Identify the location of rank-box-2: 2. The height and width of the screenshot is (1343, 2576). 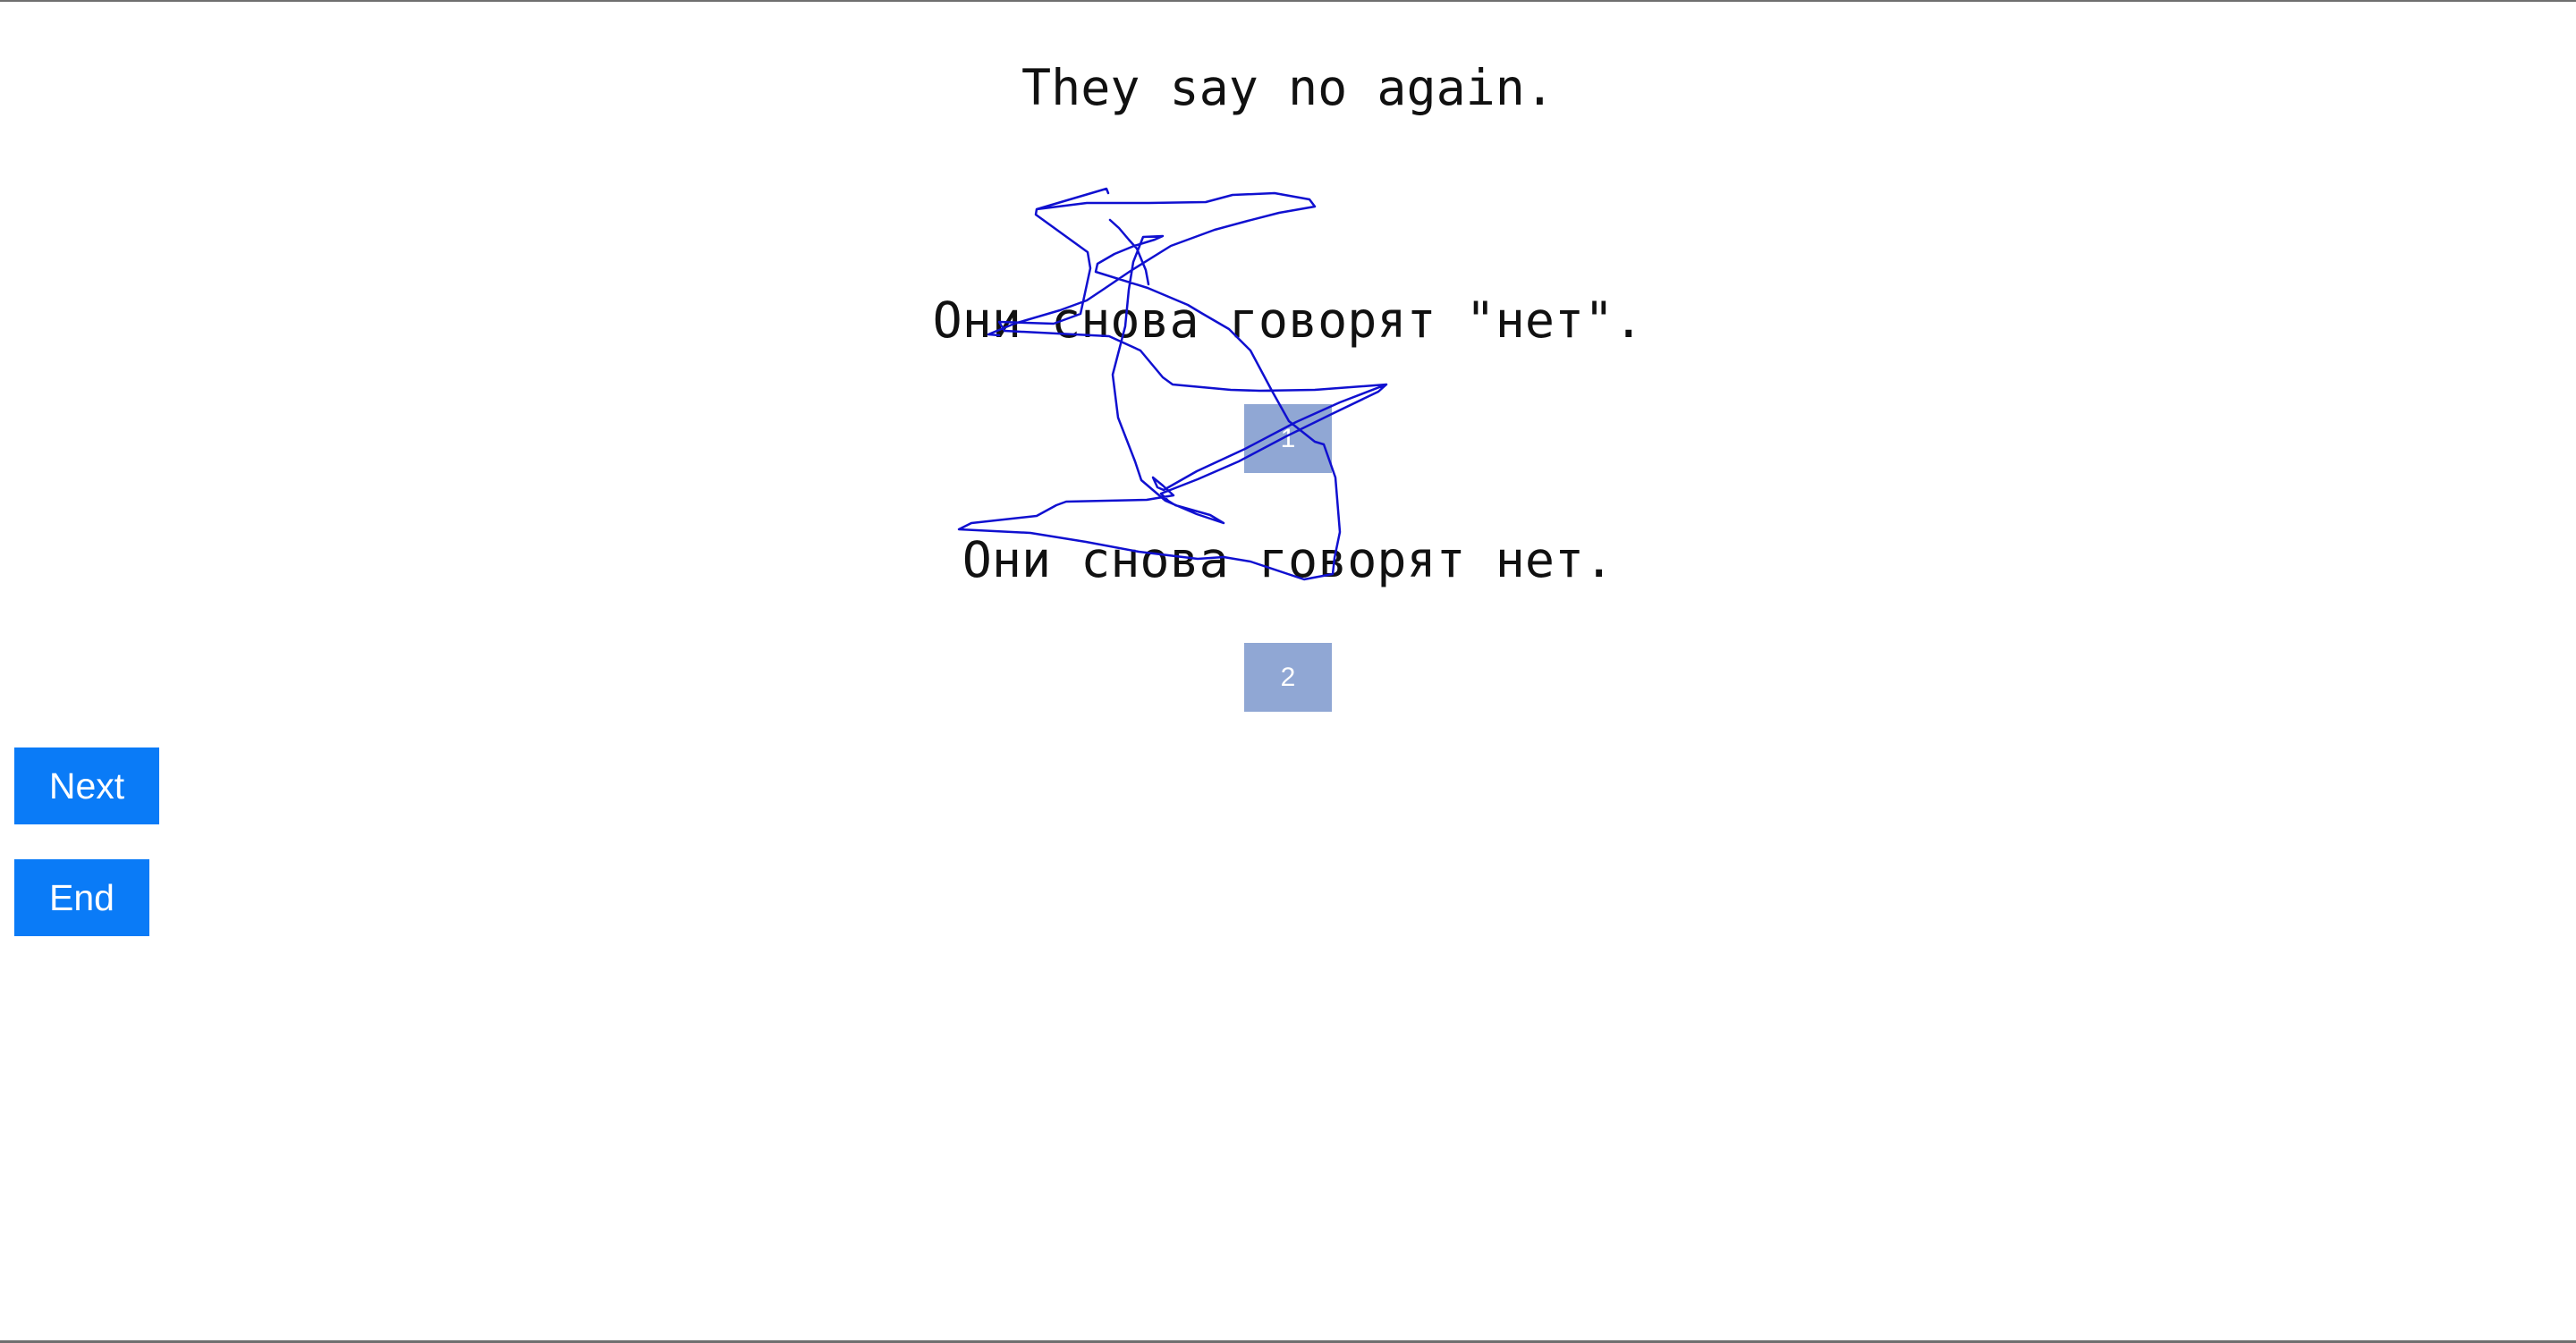
(1288, 677).